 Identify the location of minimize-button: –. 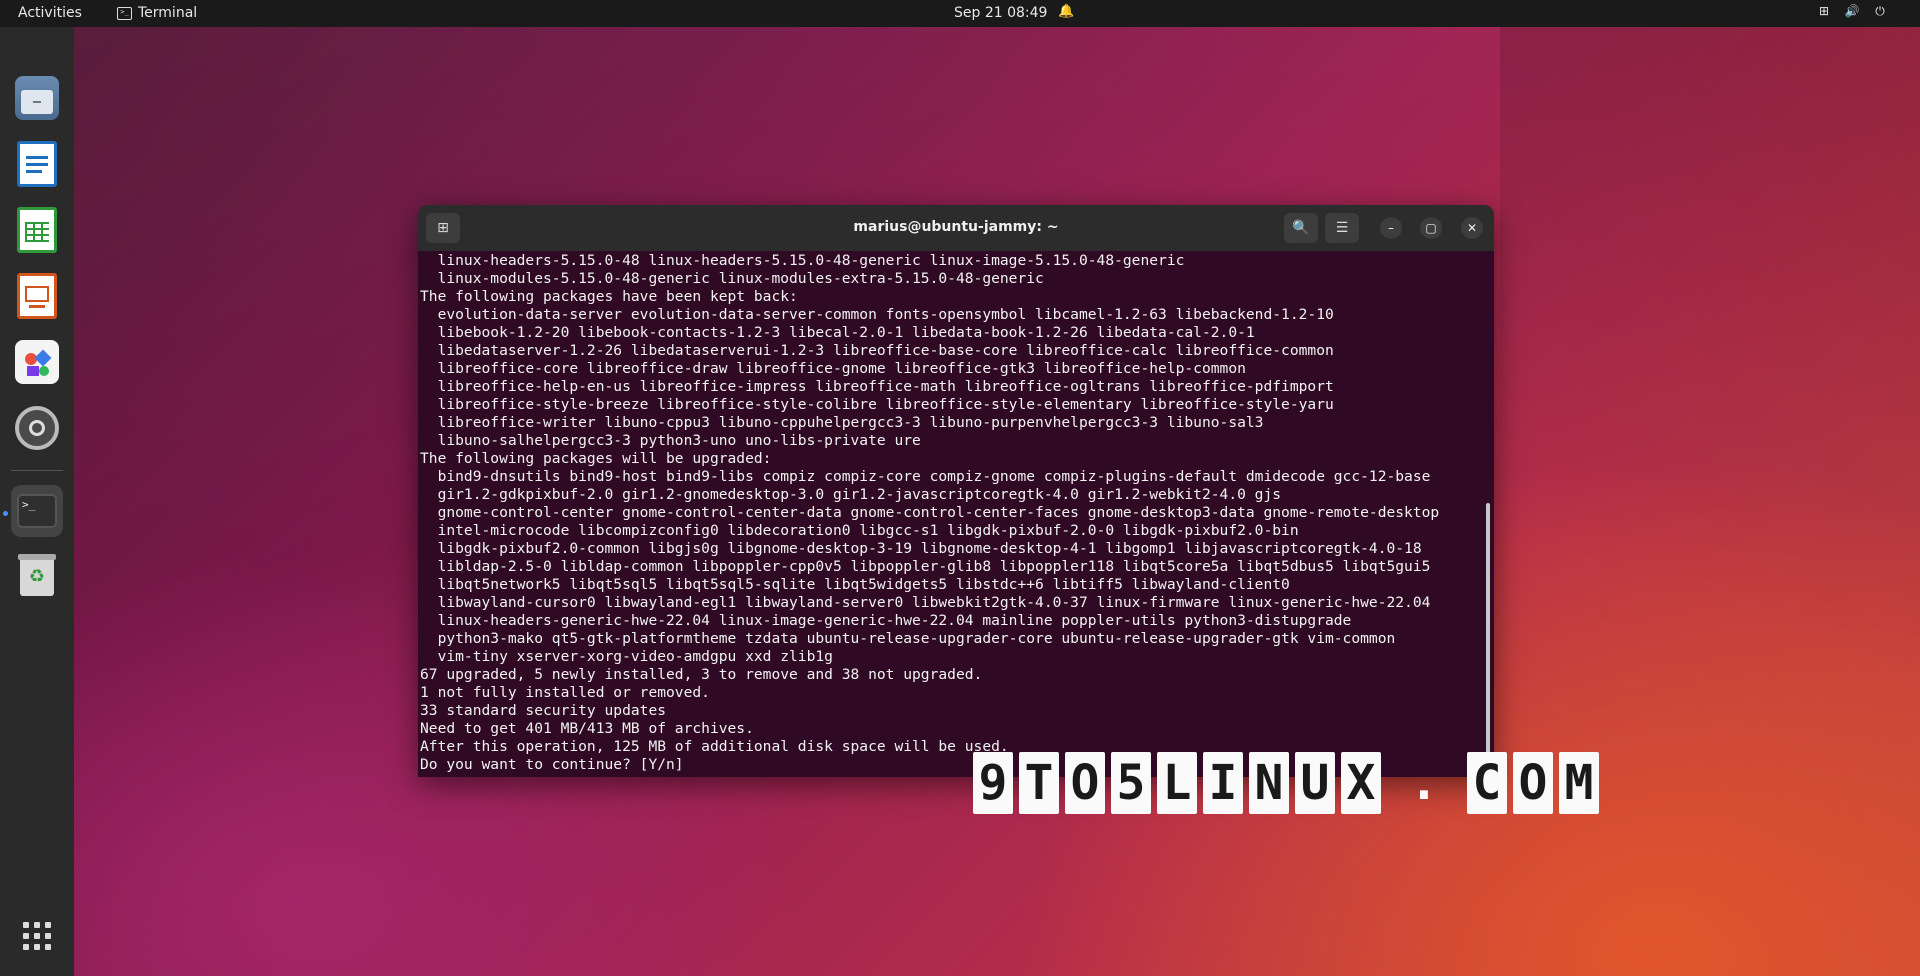
(1391, 228).